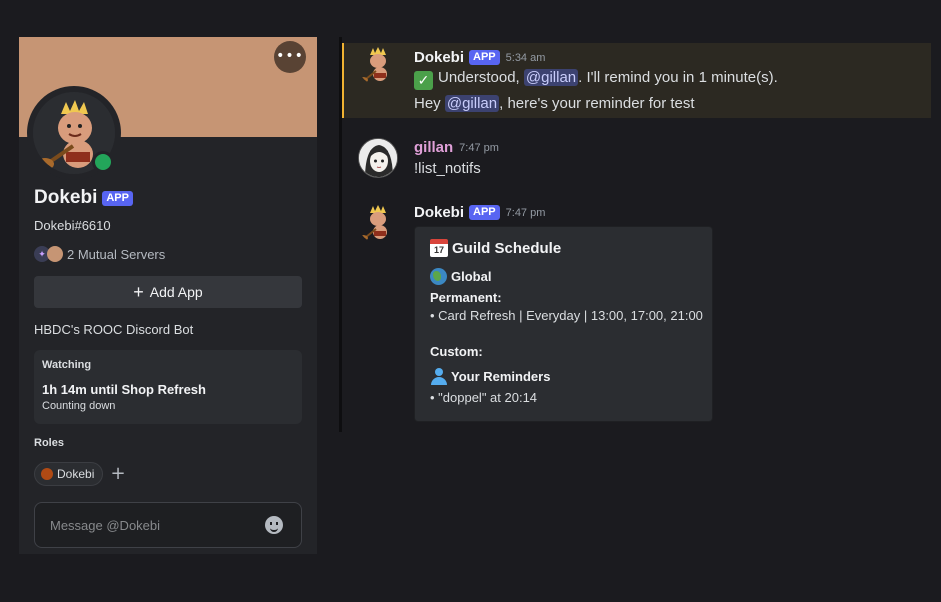 The height and width of the screenshot is (602, 941). What do you see at coordinates (49, 443) in the screenshot?
I see `roles-header: Roles` at bounding box center [49, 443].